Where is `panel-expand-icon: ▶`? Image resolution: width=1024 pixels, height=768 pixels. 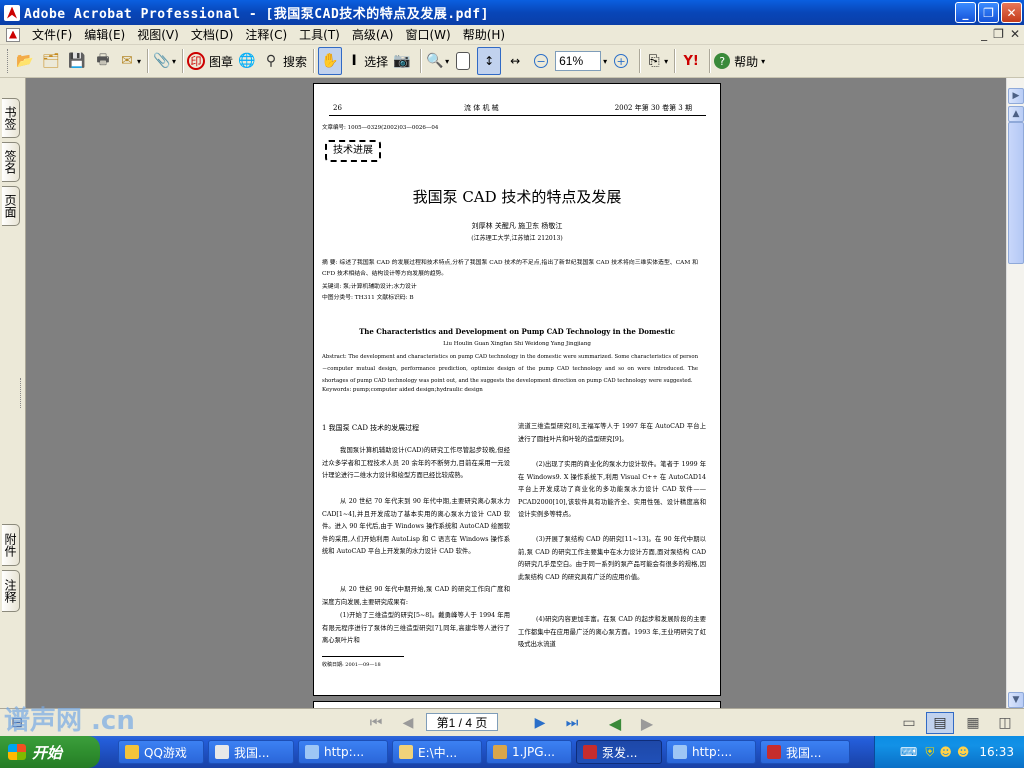
panel-expand-icon: ▶ is located at coordinates (1016, 96).